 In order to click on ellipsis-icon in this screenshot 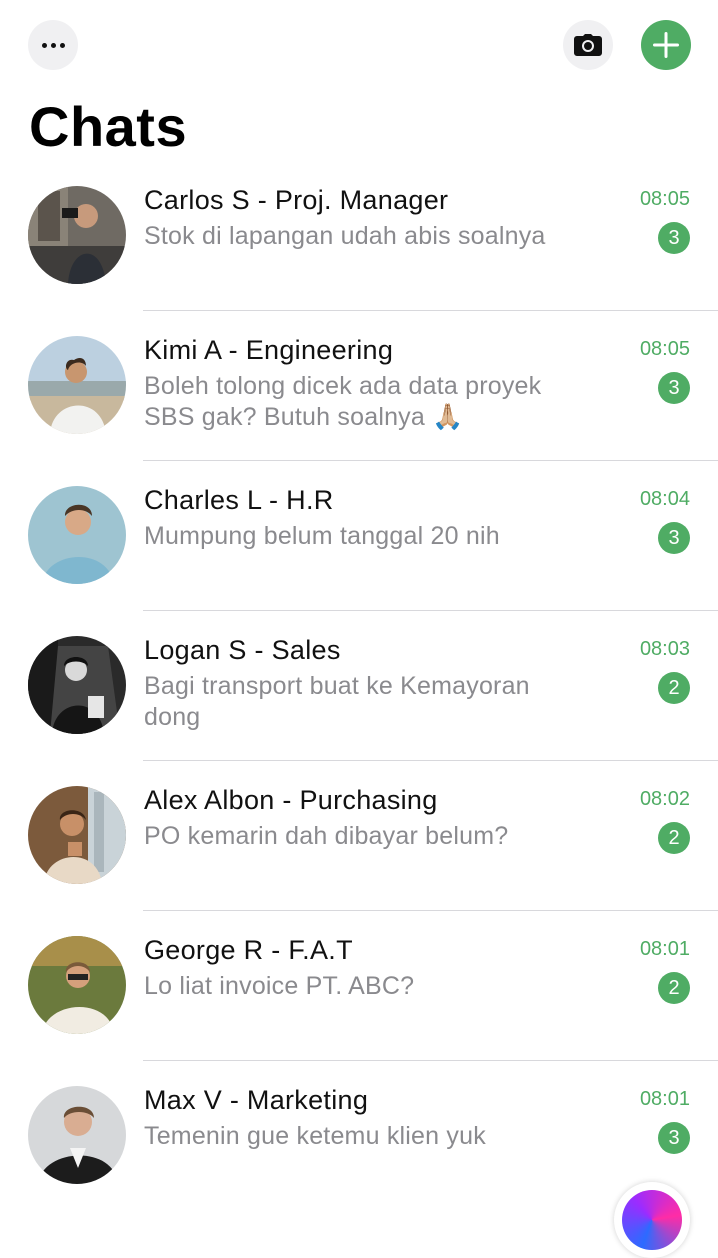, I will do `click(53, 45)`.